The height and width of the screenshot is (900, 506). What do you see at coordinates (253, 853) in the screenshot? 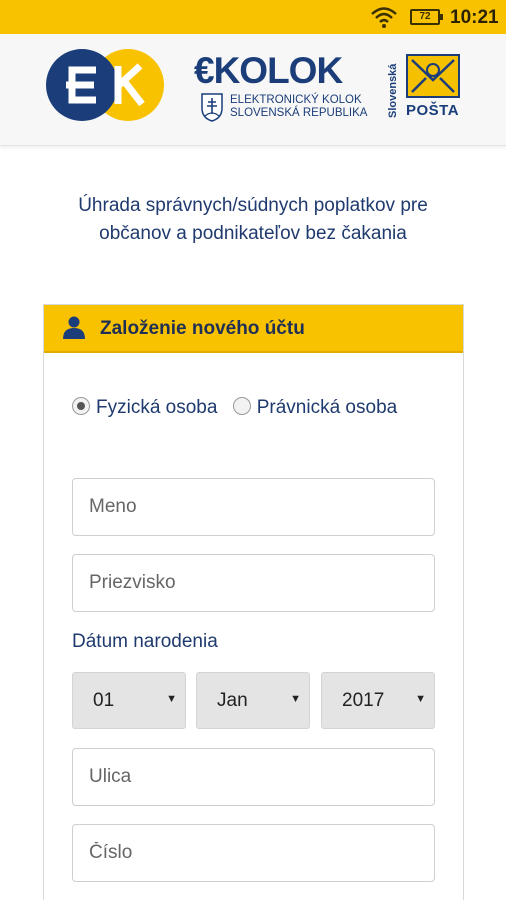
I see `house-number-input` at bounding box center [253, 853].